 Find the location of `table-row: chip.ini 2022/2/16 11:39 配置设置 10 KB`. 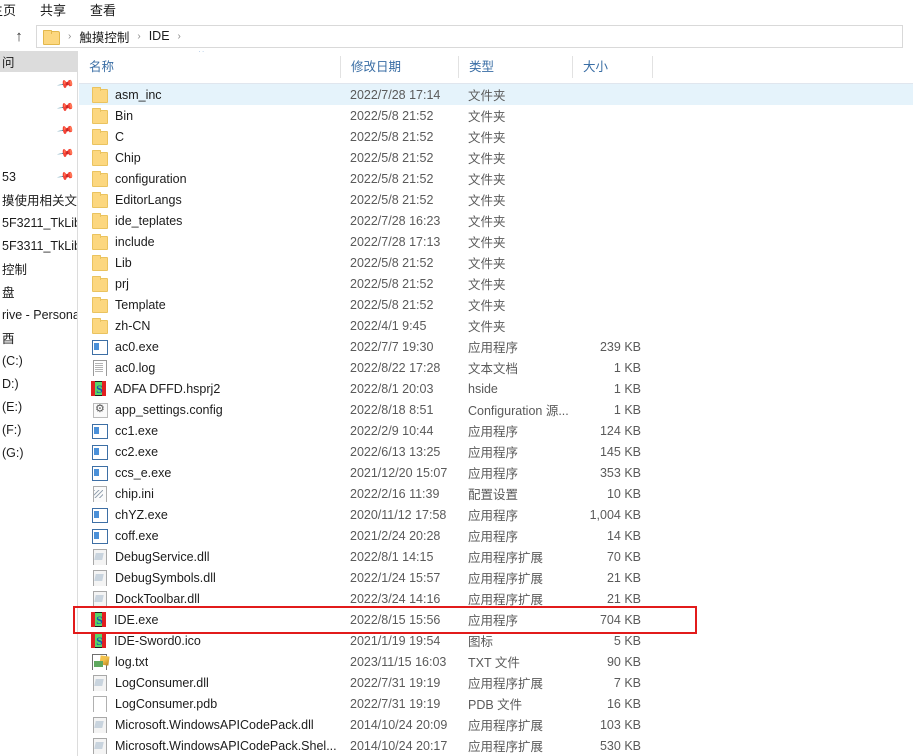

table-row: chip.ini 2022/2/16 11:39 配置设置 10 KB is located at coordinates (496, 493).